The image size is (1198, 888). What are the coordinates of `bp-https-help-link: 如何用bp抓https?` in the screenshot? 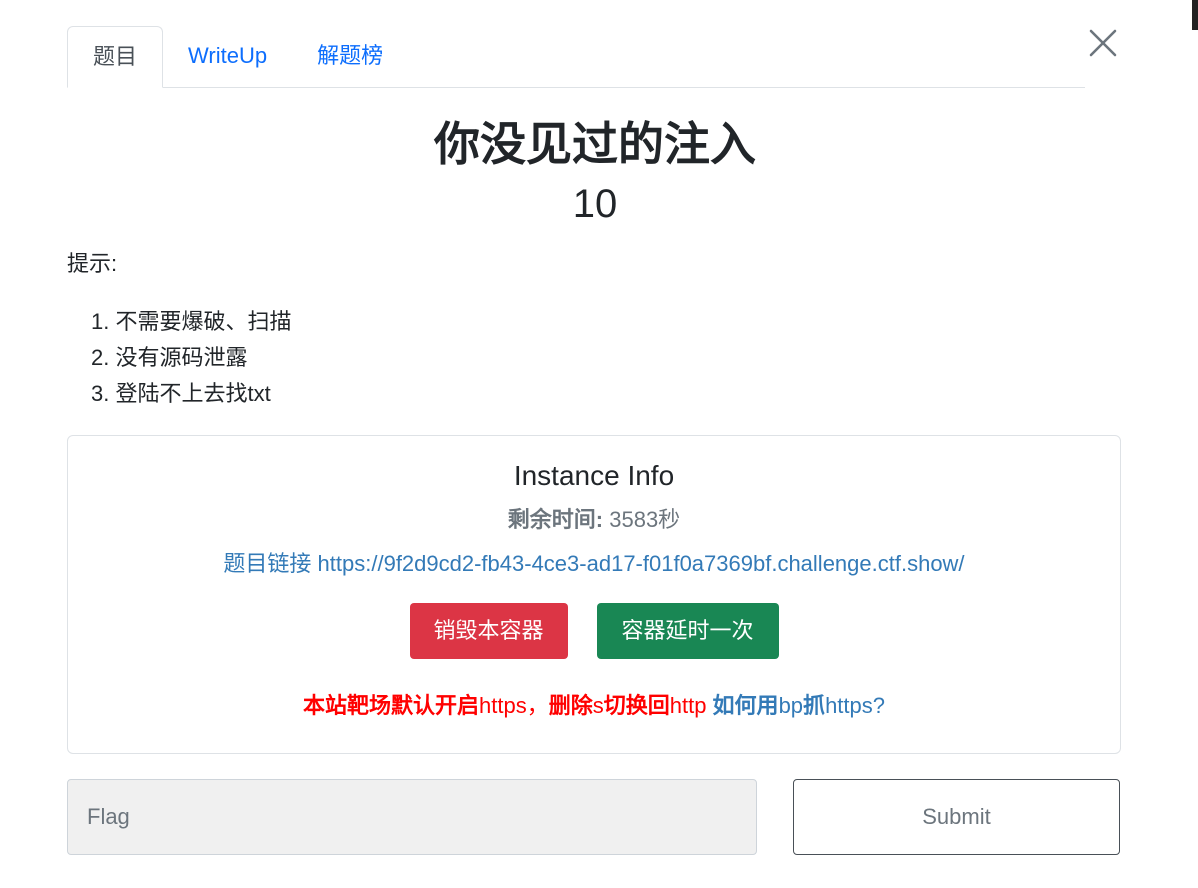 It's located at (799, 705).